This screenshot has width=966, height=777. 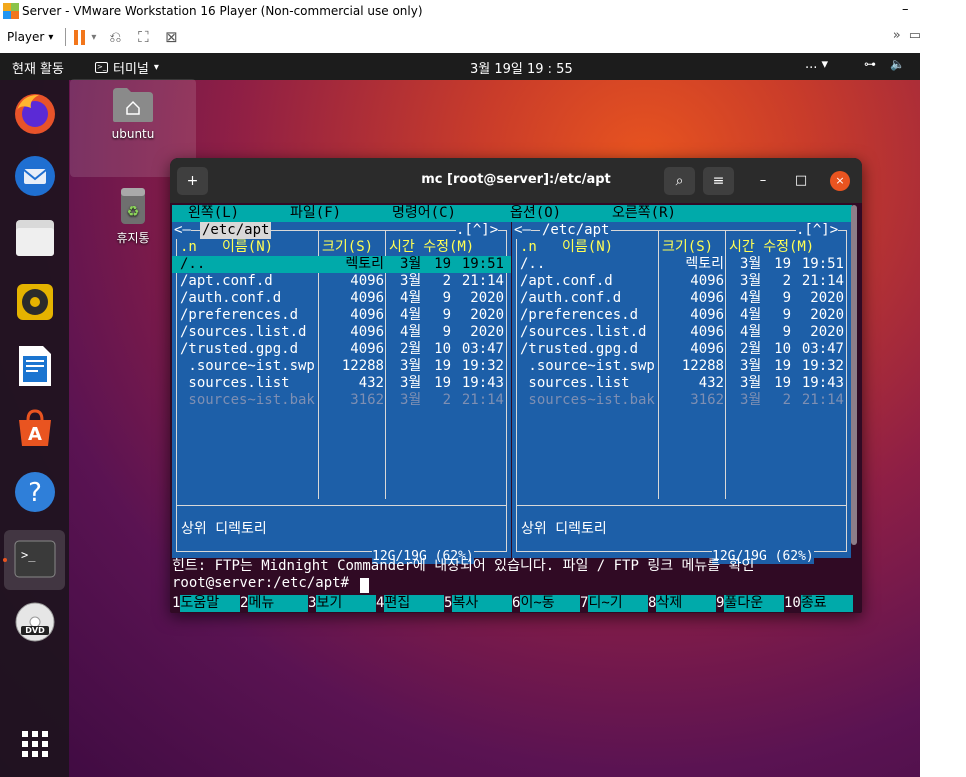 What do you see at coordinates (822, 400) in the screenshot?
I see `file-time: 21:14` at bounding box center [822, 400].